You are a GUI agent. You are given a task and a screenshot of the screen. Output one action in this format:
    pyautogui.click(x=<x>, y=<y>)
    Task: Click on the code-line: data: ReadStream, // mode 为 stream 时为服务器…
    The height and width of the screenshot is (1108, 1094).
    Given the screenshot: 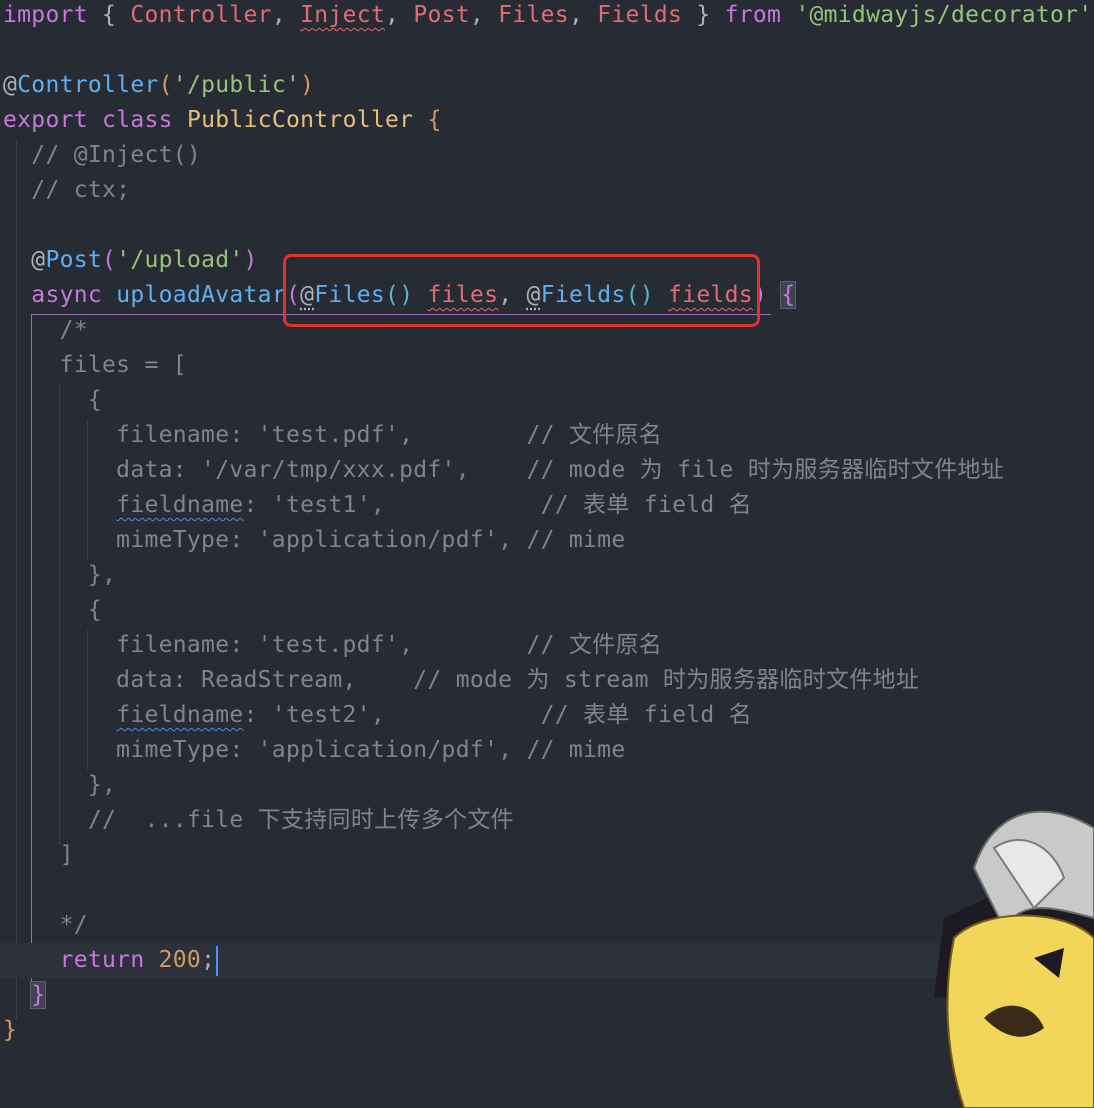 What is the action you would take?
    pyautogui.click(x=461, y=680)
    